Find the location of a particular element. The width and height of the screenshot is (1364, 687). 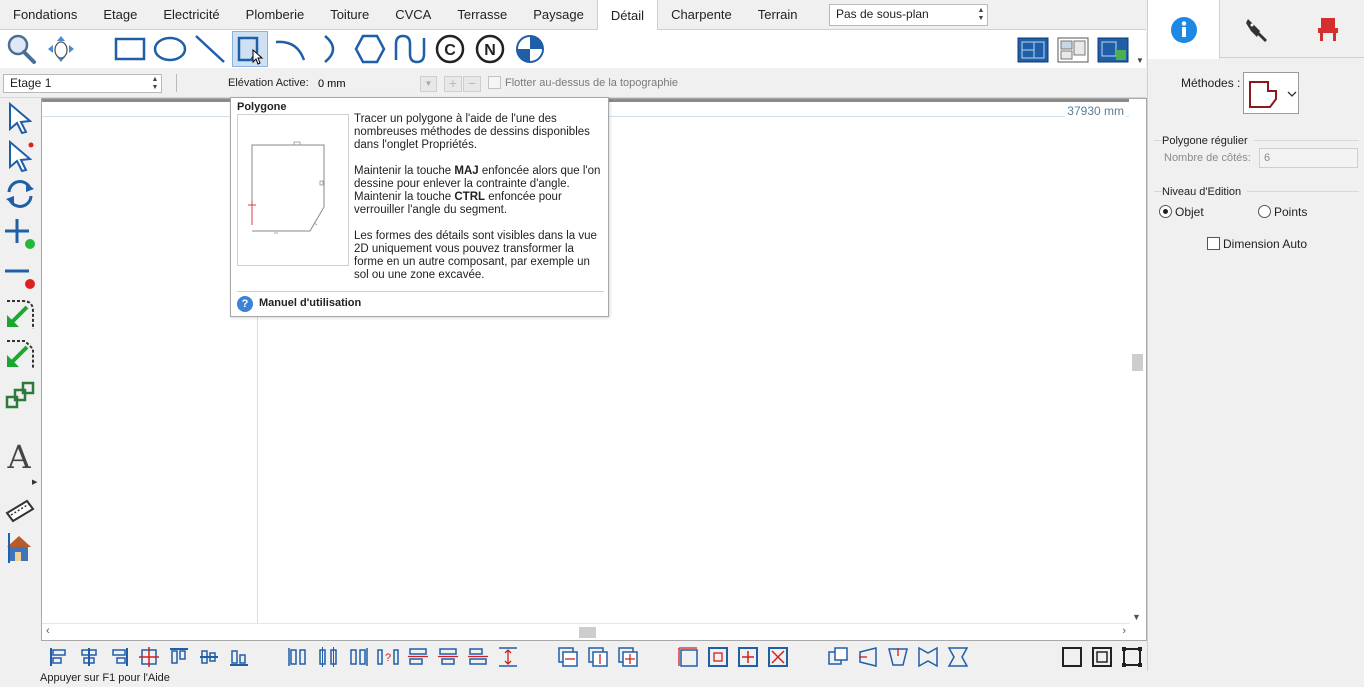

horizontal-scrollbar: ‹ › is located at coordinates (586, 631).